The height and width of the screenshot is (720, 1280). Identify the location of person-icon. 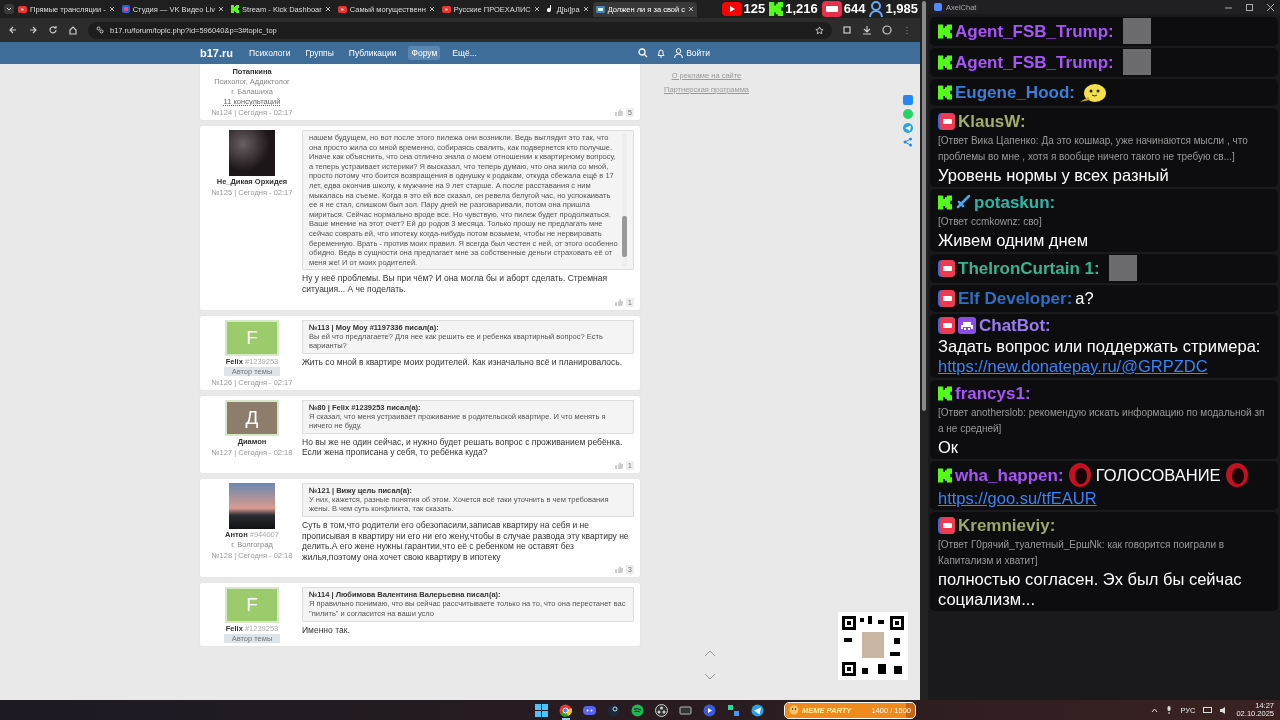
(876, 9).